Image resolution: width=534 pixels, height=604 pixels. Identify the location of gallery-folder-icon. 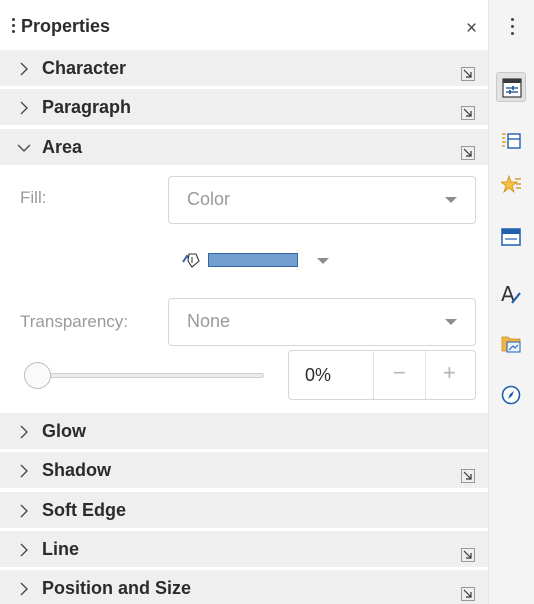
(511, 343).